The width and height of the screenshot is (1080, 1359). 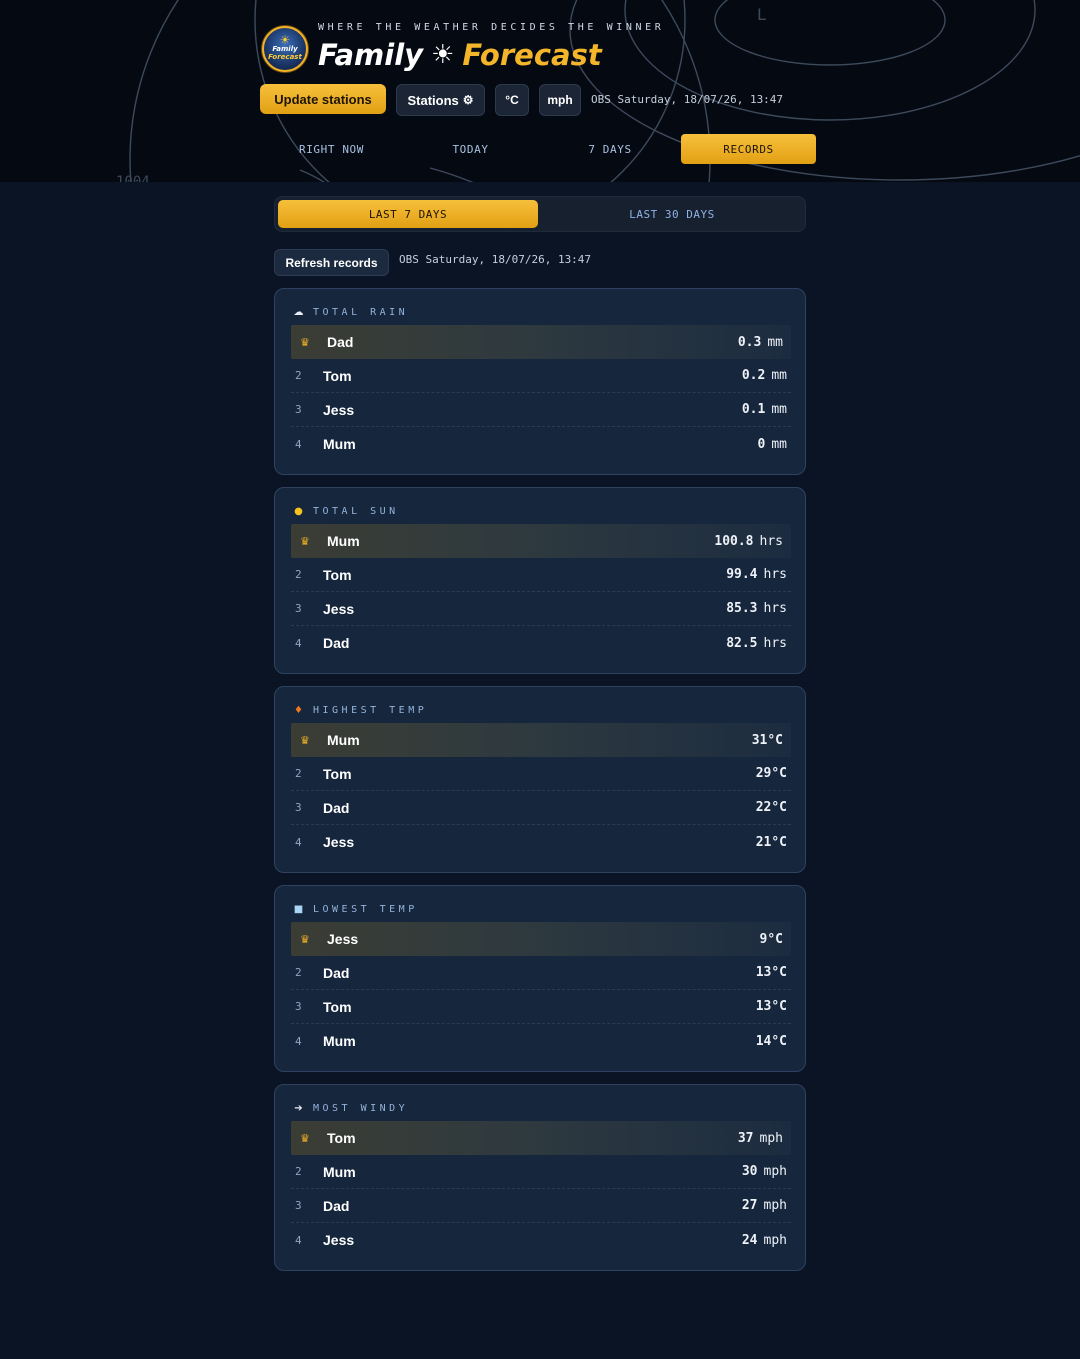 What do you see at coordinates (742, 574) in the screenshot?
I see `record-number: 99.4` at bounding box center [742, 574].